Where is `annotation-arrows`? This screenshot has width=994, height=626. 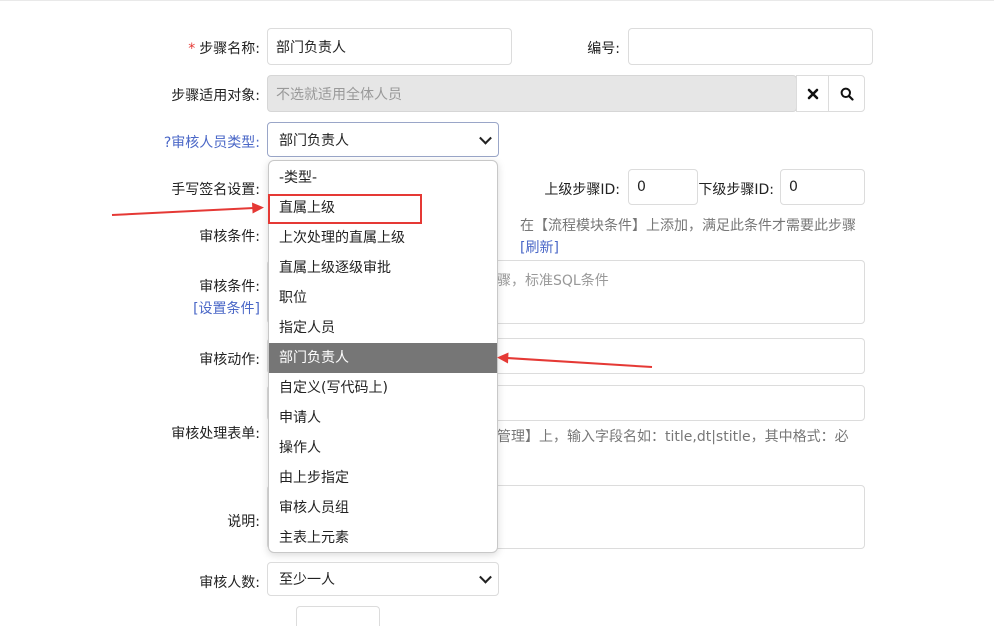
annotation-arrows is located at coordinates (382, 285).